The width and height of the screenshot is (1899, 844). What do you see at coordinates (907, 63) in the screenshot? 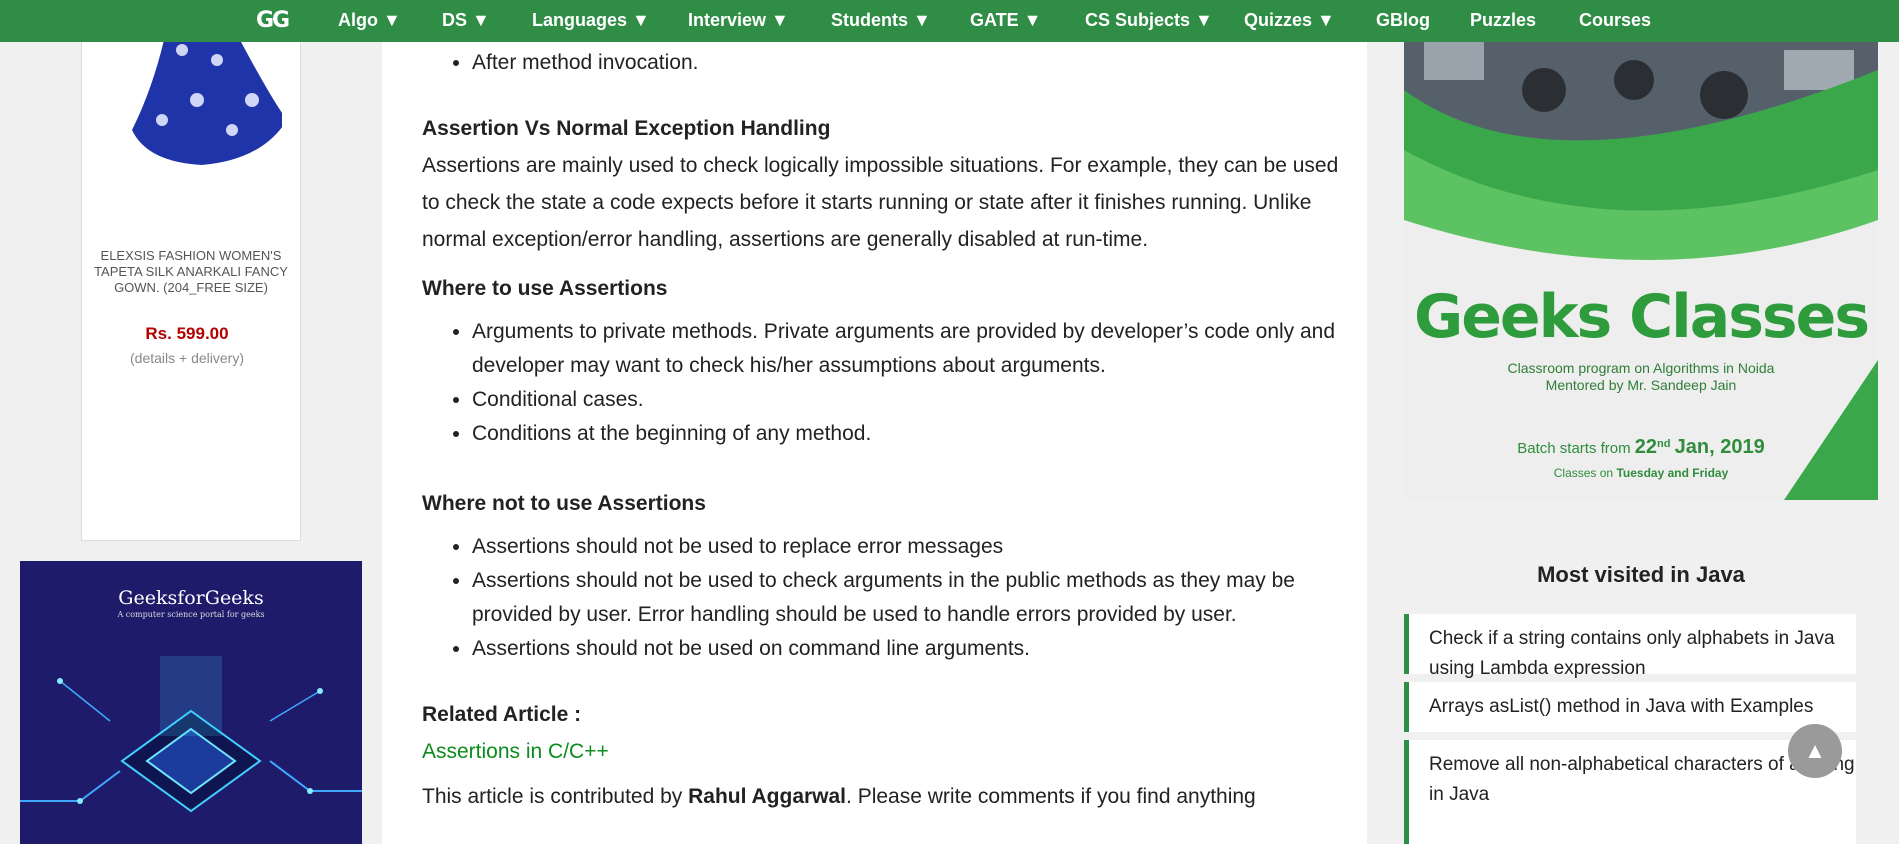
I see `list-item: After method invocation.` at bounding box center [907, 63].